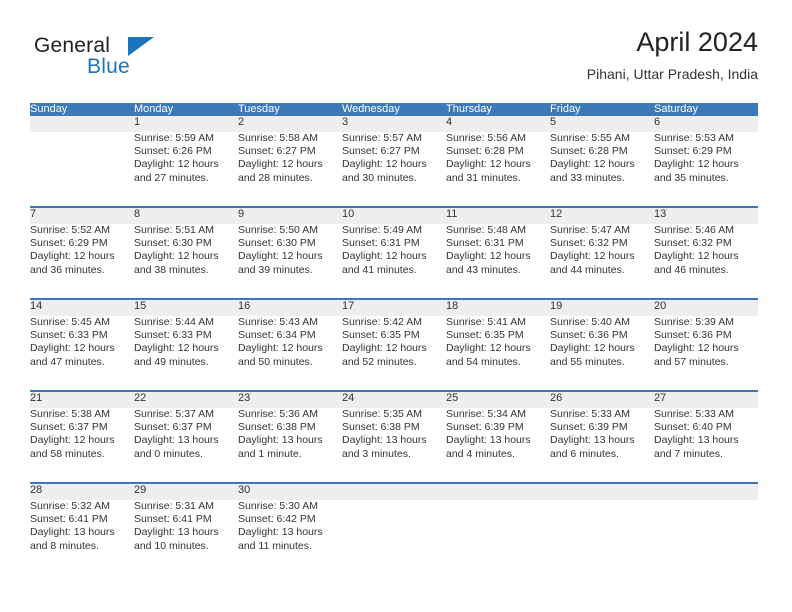 This screenshot has height=612, width=792. Describe the element at coordinates (672, 55) in the screenshot. I see `title-block: April 2024 Pihani, Uttar Pradesh, India` at that location.